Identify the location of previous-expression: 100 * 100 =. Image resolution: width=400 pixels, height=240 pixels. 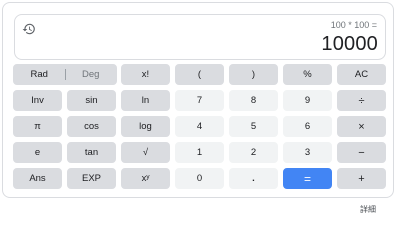
(353, 25).